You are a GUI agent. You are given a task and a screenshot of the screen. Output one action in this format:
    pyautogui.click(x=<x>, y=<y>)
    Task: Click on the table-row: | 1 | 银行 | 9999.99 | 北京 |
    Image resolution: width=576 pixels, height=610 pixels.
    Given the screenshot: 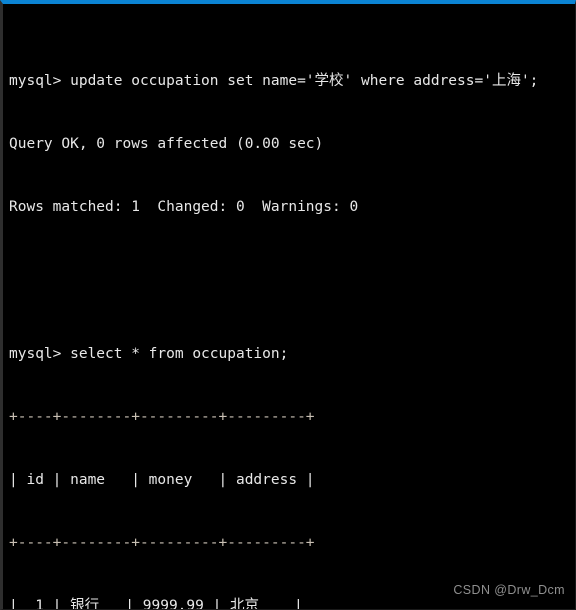 What is the action you would take?
    pyautogui.click(x=156, y=604)
    